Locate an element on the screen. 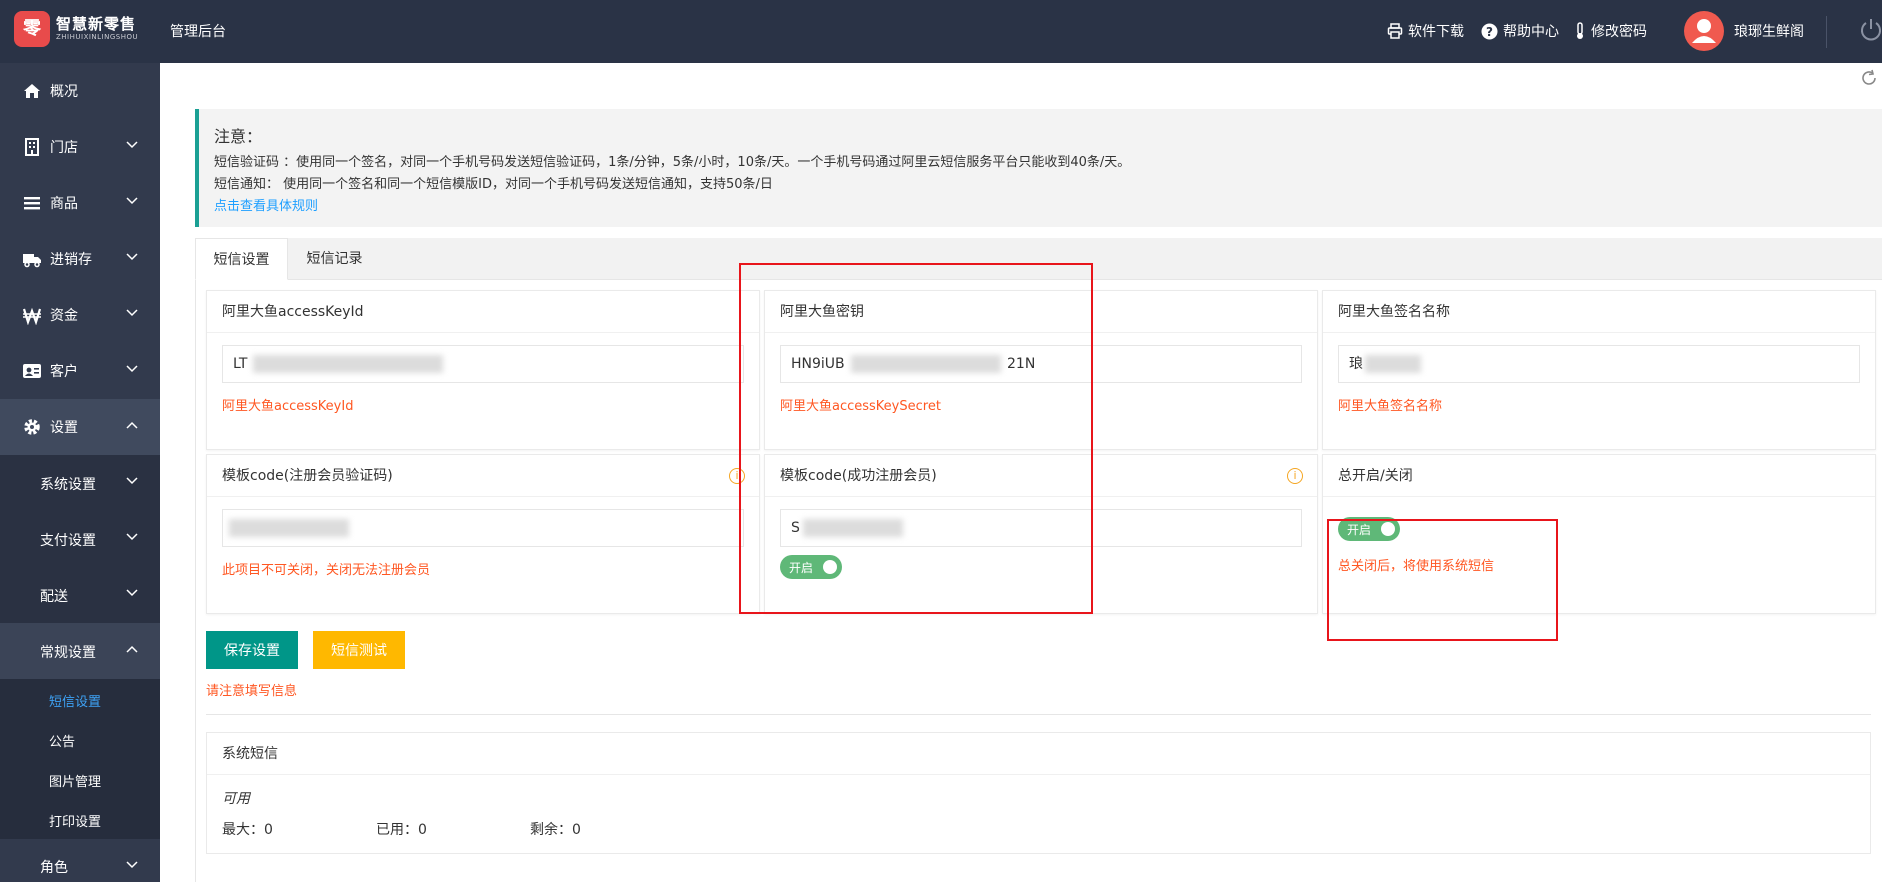  access-key-secret-label: 阿里大鱼密钥 is located at coordinates (1041, 312).